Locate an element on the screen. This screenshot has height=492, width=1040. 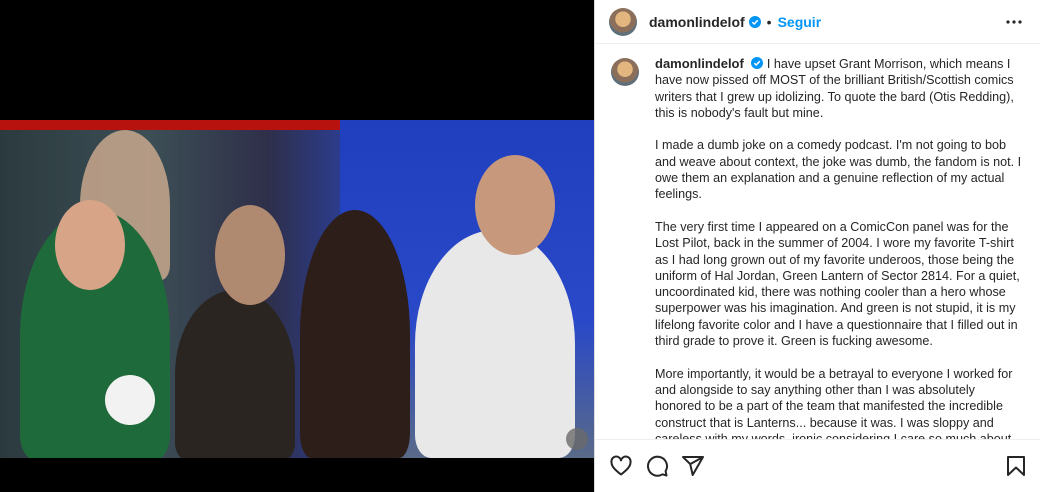
bookmark-icon is located at coordinates (1016, 466).